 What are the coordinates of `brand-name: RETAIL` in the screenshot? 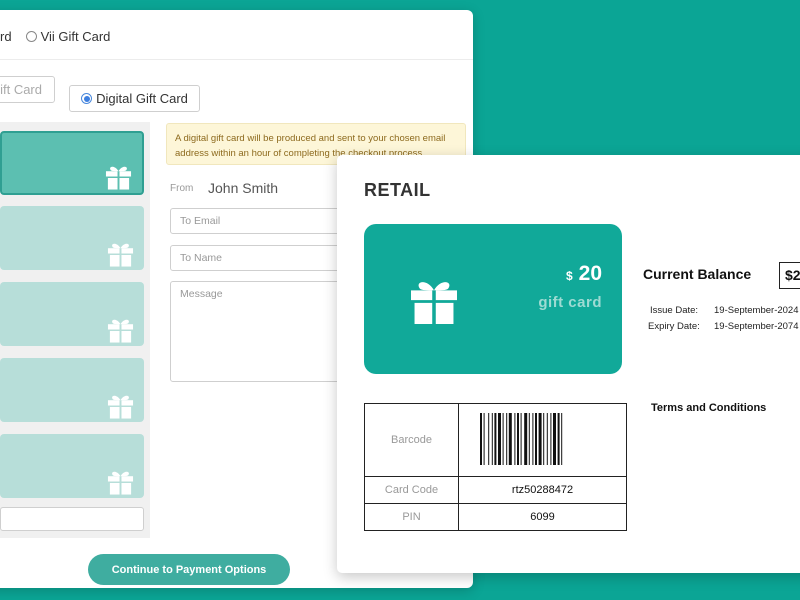 It's located at (397, 190).